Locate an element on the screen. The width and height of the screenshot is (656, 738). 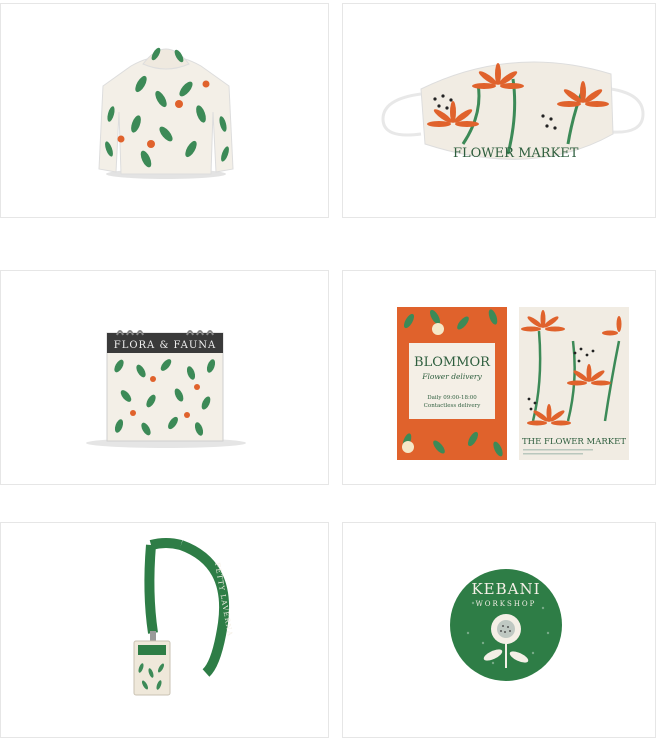
product-card-hoodie is located at coordinates (164, 110).